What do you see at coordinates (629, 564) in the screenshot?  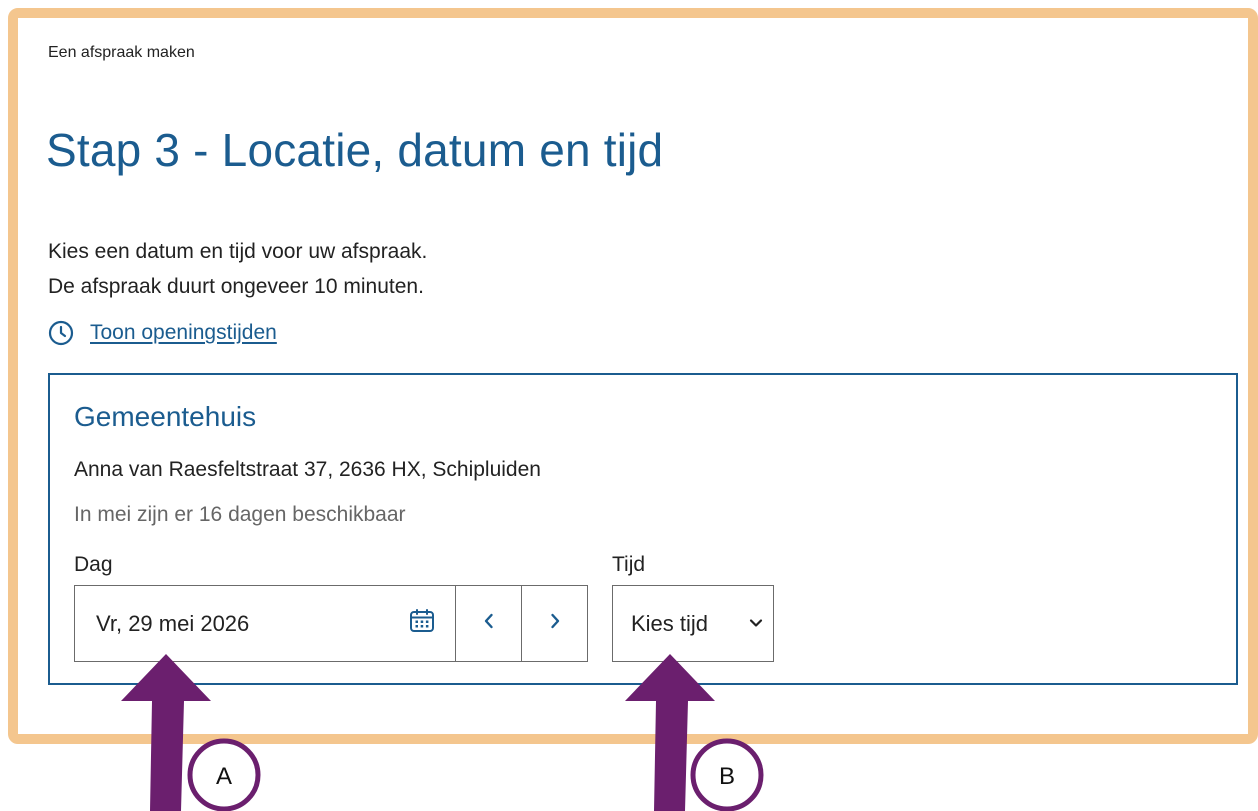 I see `time-label: Tijd` at bounding box center [629, 564].